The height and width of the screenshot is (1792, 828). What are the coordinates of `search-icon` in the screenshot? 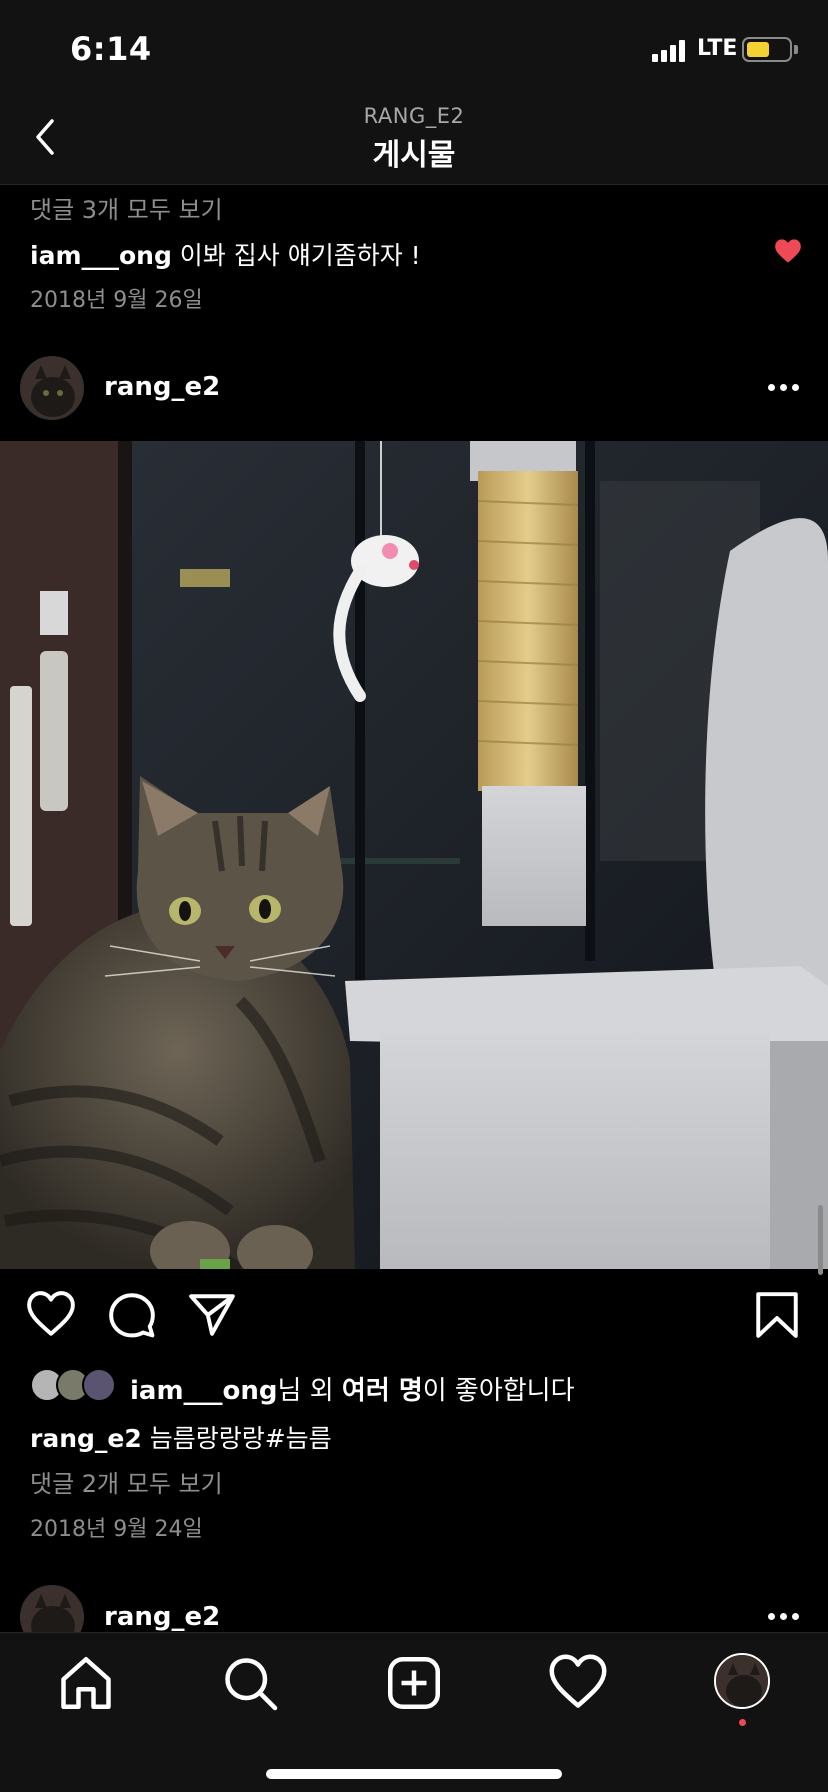 It's located at (250, 1683).